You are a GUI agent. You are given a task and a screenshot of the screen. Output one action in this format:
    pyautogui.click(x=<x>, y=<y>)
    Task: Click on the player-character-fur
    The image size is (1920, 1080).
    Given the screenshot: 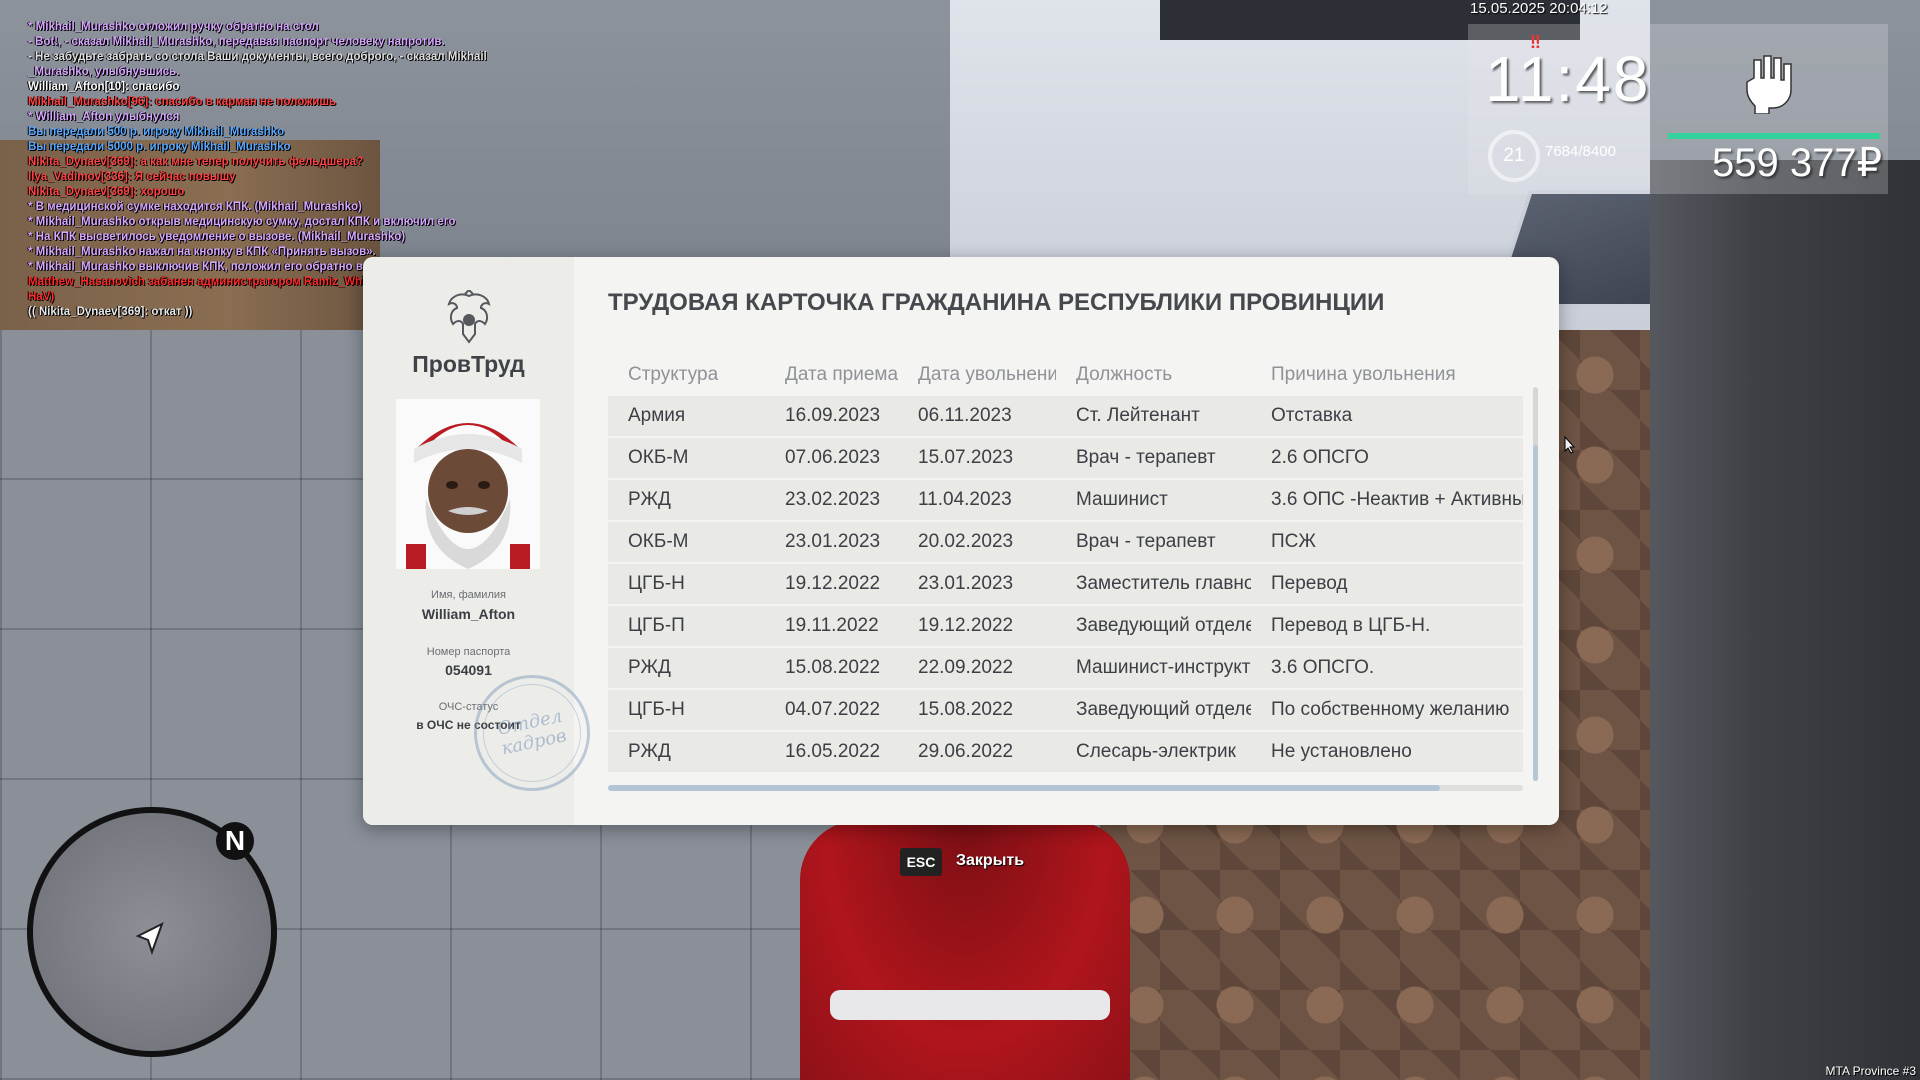 What is the action you would take?
    pyautogui.click(x=970, y=1005)
    